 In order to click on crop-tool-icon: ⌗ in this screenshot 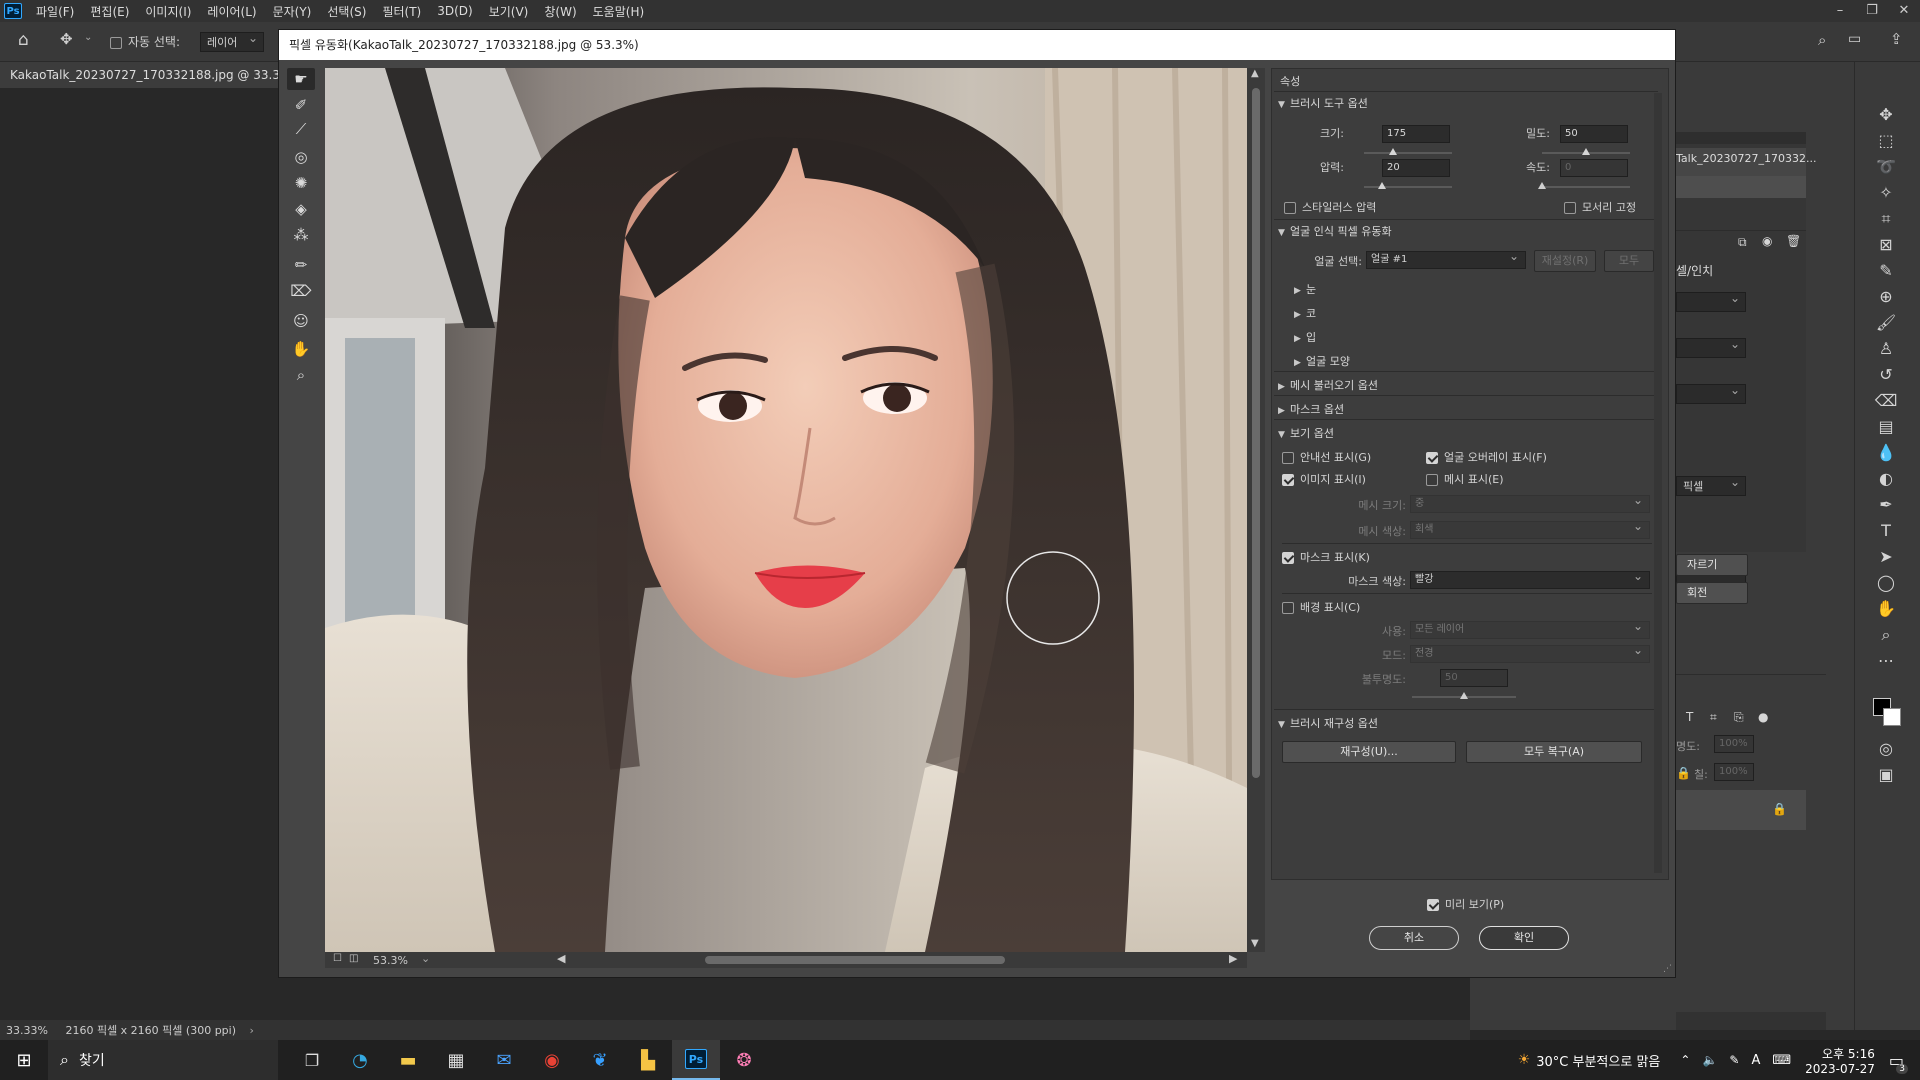, I will do `click(1886, 219)`.